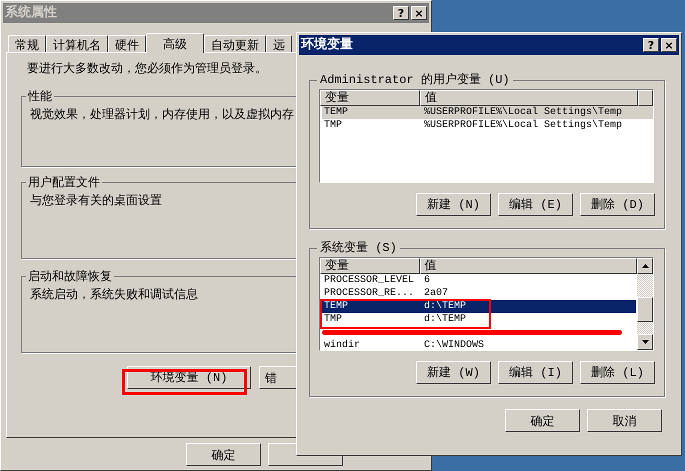  I want to click on cancel-button: 取消, so click(624, 420).